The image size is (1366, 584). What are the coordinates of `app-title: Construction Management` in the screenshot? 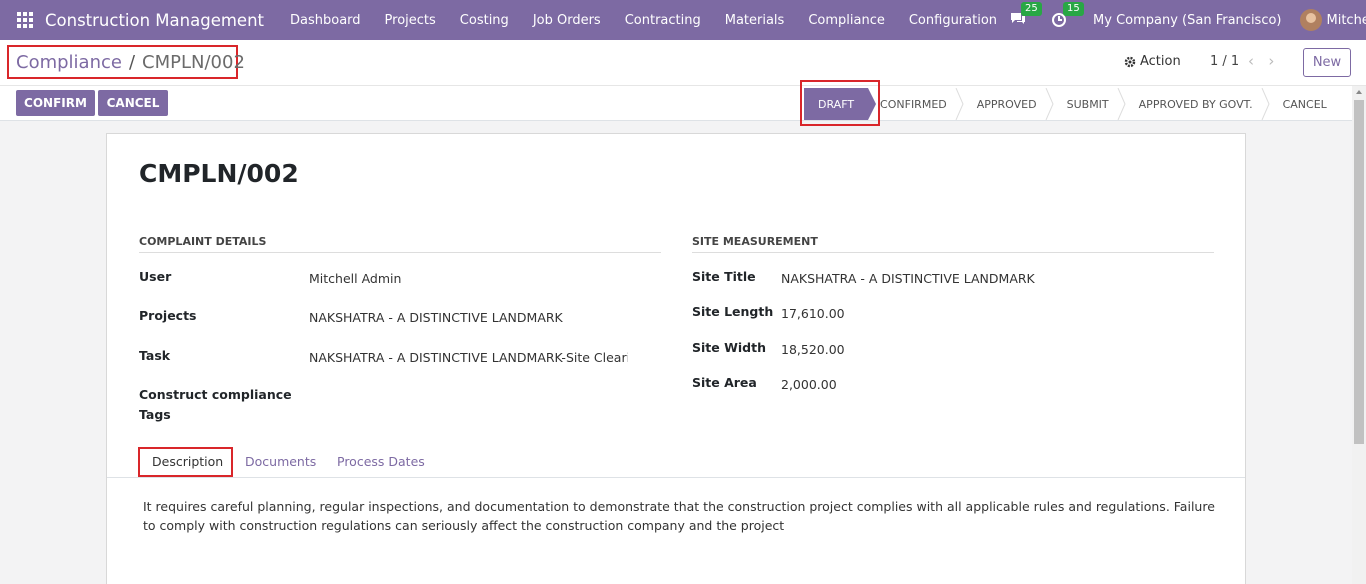 It's located at (154, 20).